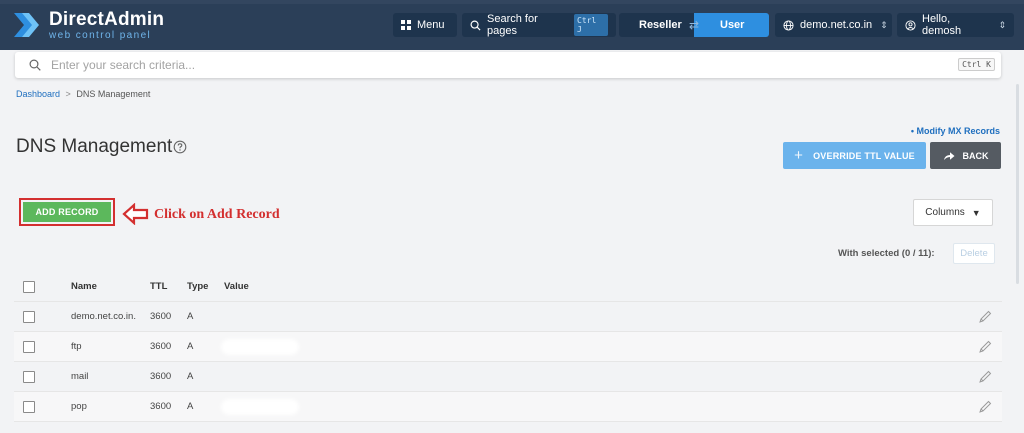 This screenshot has width=1024, height=433. Describe the element at coordinates (886, 253) in the screenshot. I see `with-selected-label: With selected (0 / 11):` at that location.